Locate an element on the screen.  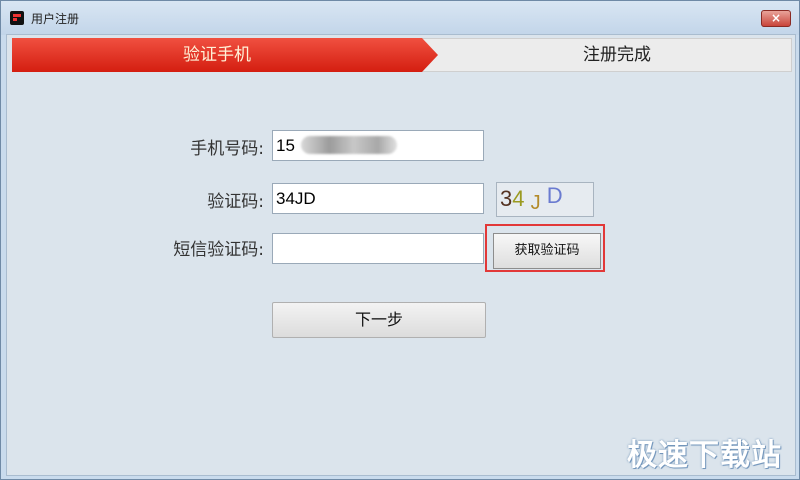
step-verify-phone-label: 验证手机 is located at coordinates (217, 55).